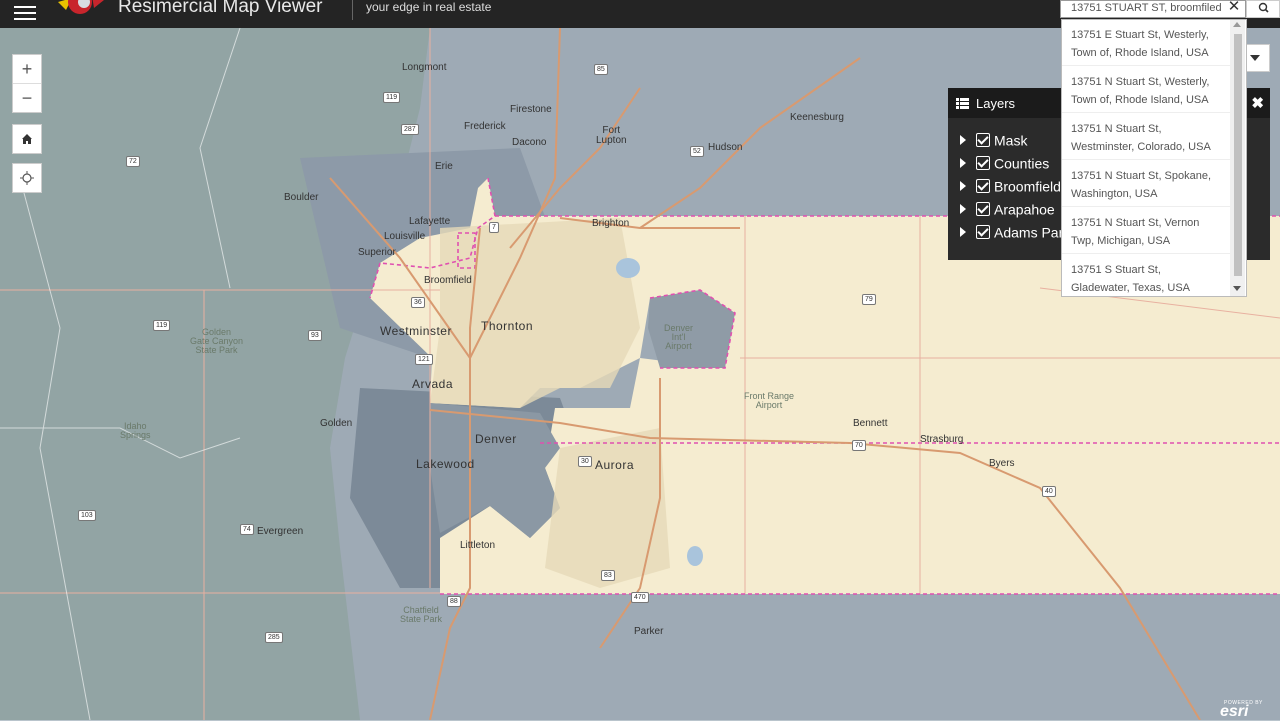 Image resolution: width=1280 pixels, height=721 pixels. What do you see at coordinates (247, 529) in the screenshot?
I see `route-shield: 74` at bounding box center [247, 529].